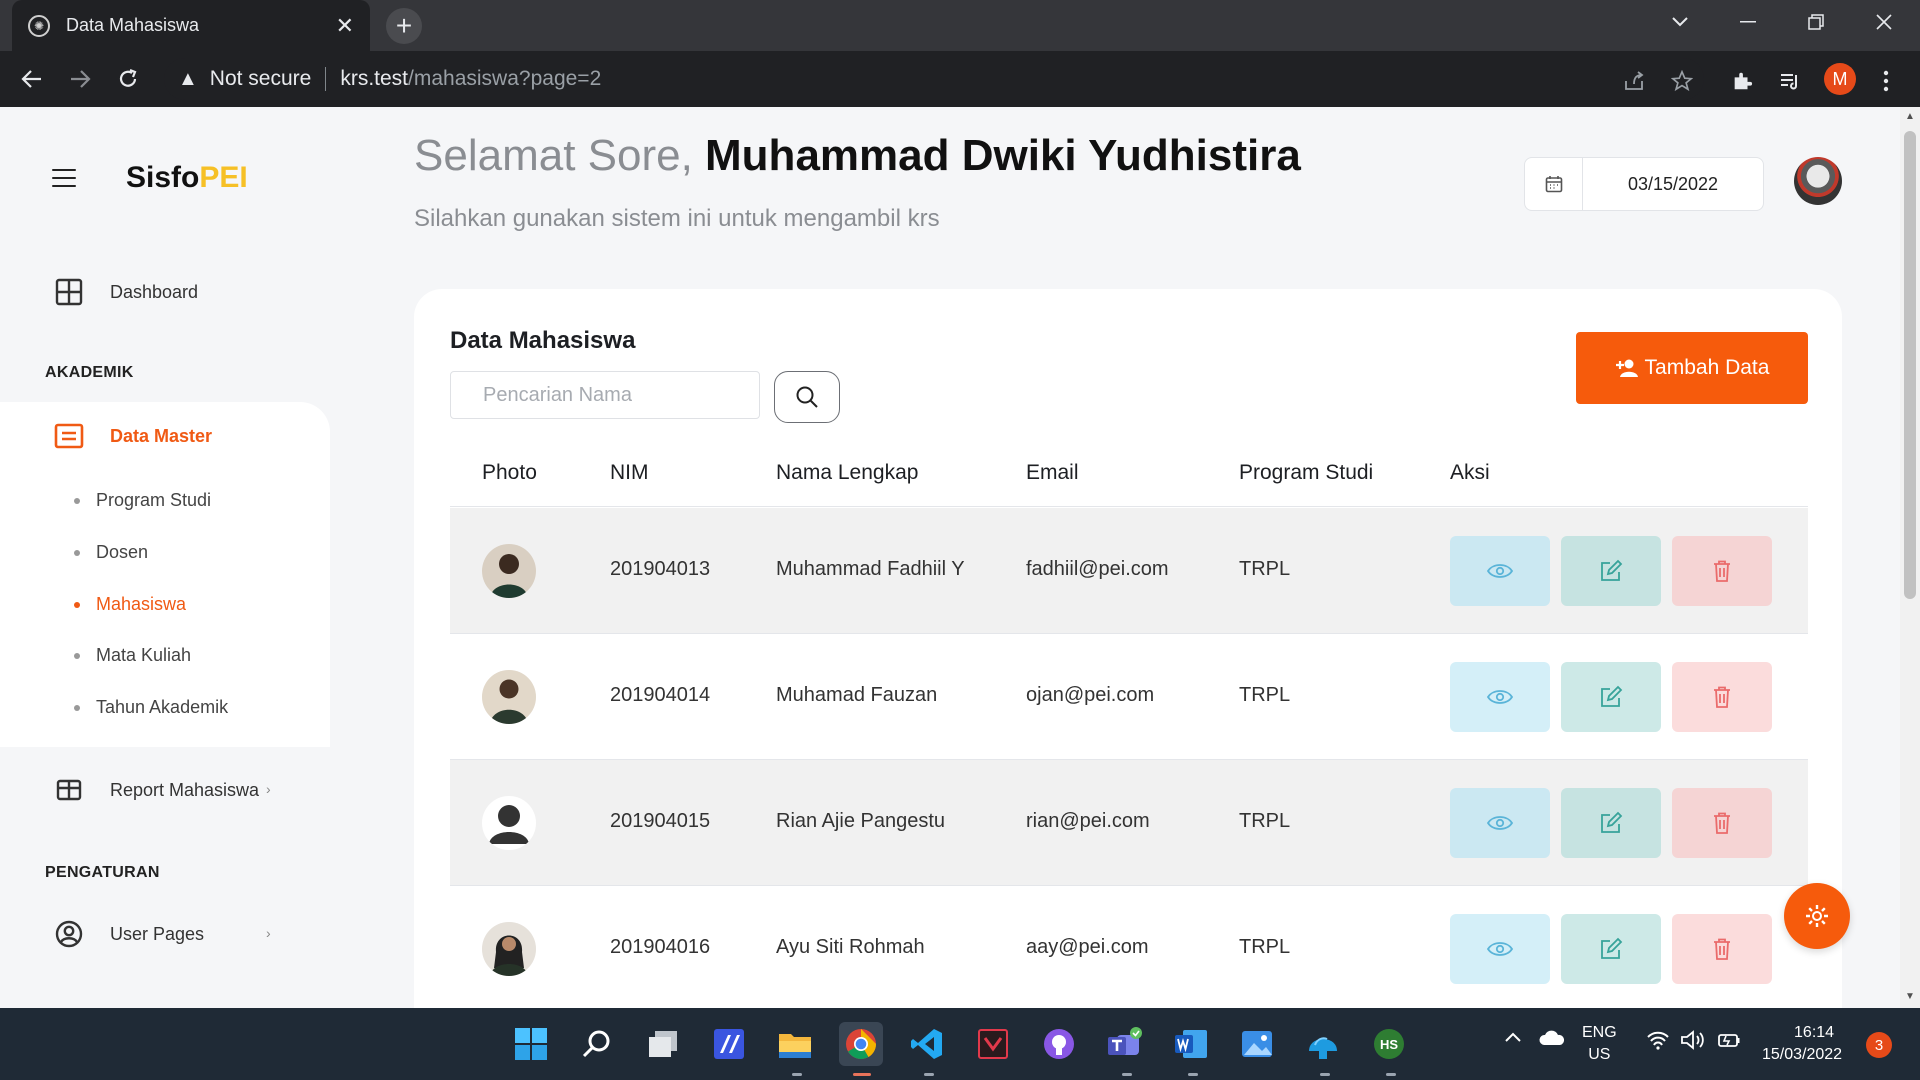 The height and width of the screenshot is (1080, 1920). I want to click on new-tab-button: +, so click(404, 26).